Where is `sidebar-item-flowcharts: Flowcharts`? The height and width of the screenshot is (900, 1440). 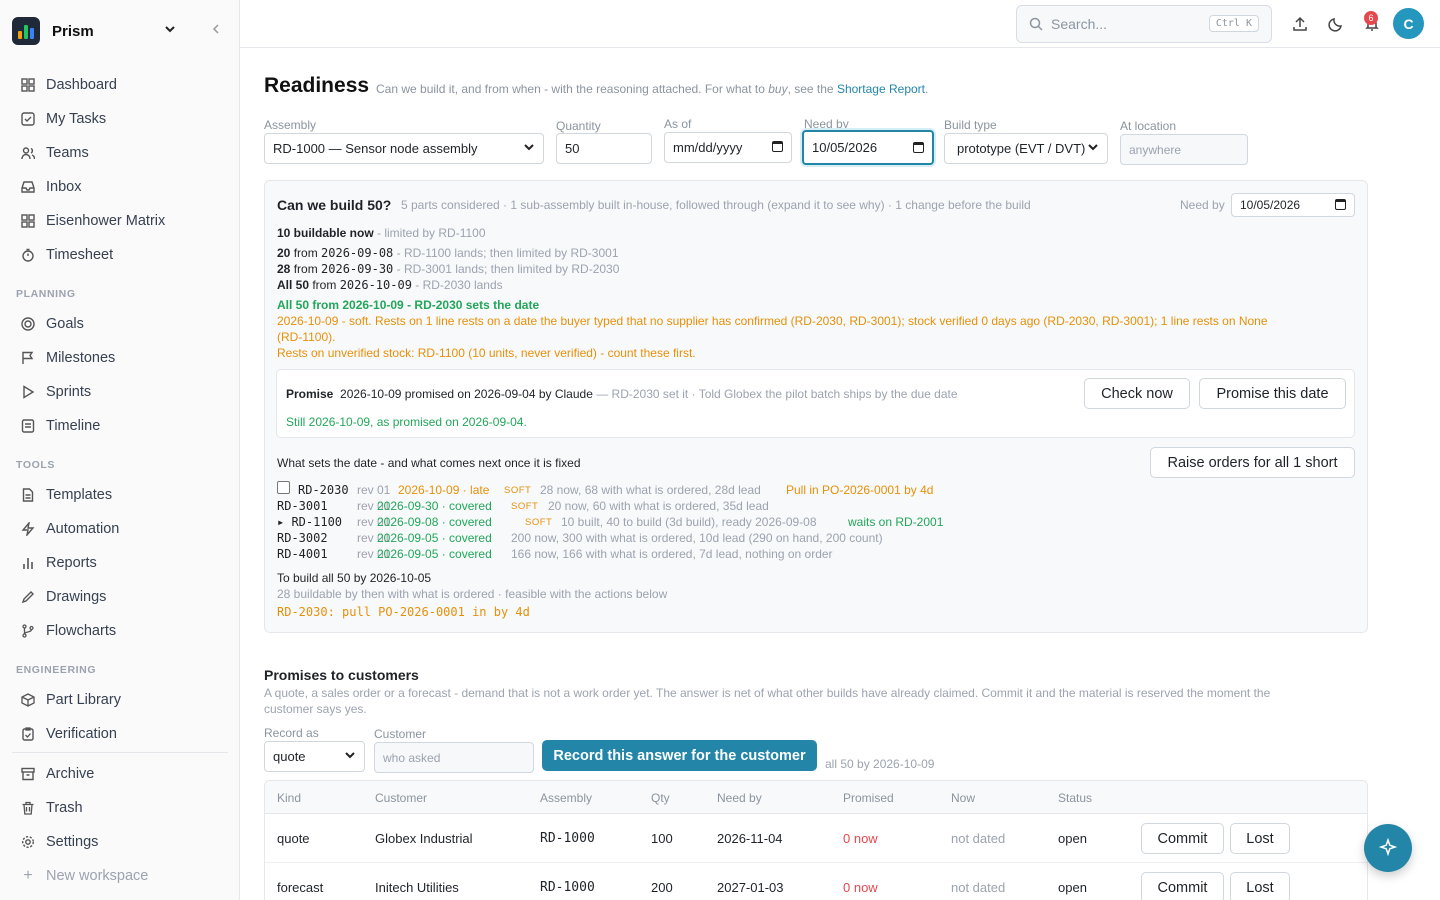
sidebar-item-flowcharts: Flowcharts is located at coordinates (120, 631).